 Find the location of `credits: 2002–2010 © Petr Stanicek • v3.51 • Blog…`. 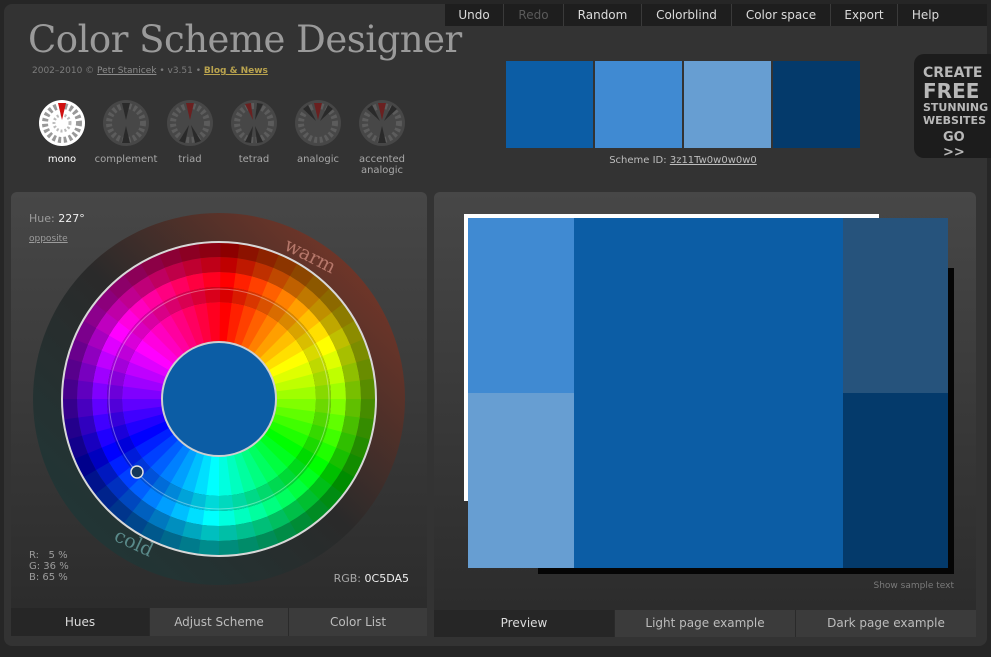

credits: 2002–2010 © Petr Stanicek • v3.51 • Blog… is located at coordinates (150, 71).